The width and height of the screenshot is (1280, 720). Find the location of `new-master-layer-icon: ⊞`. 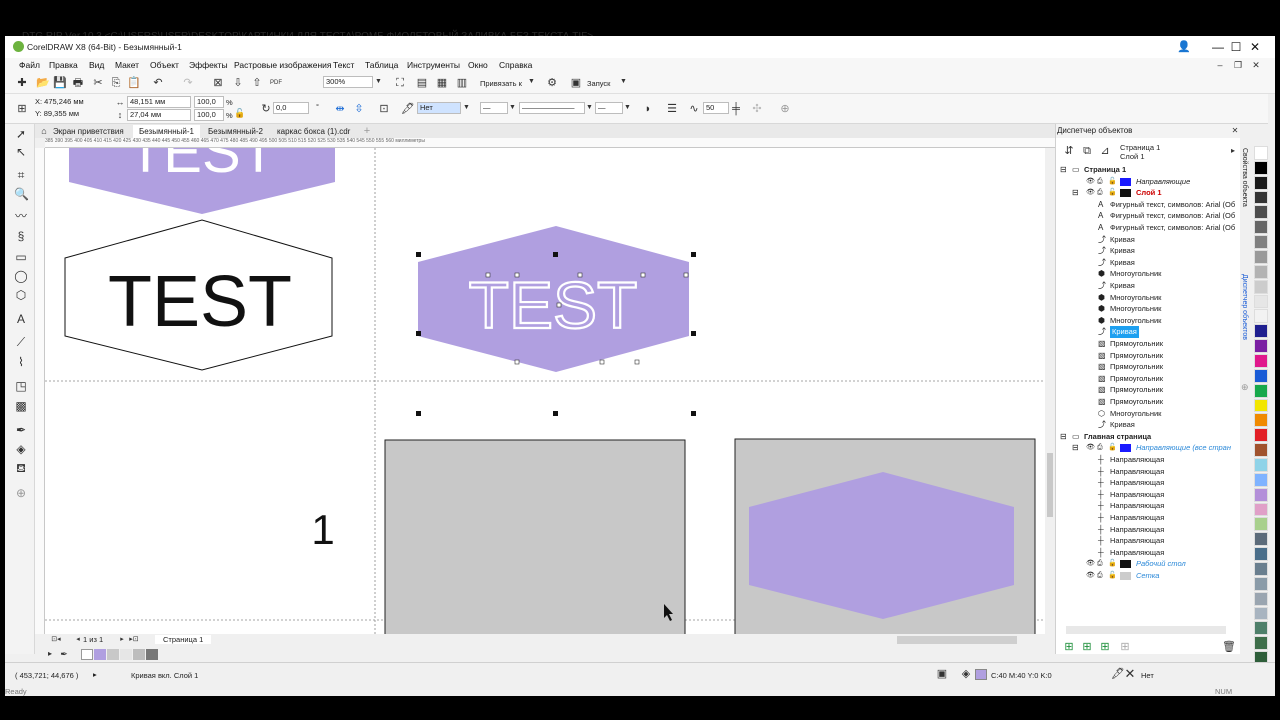

new-master-layer-icon: ⊞ is located at coordinates (1087, 647).